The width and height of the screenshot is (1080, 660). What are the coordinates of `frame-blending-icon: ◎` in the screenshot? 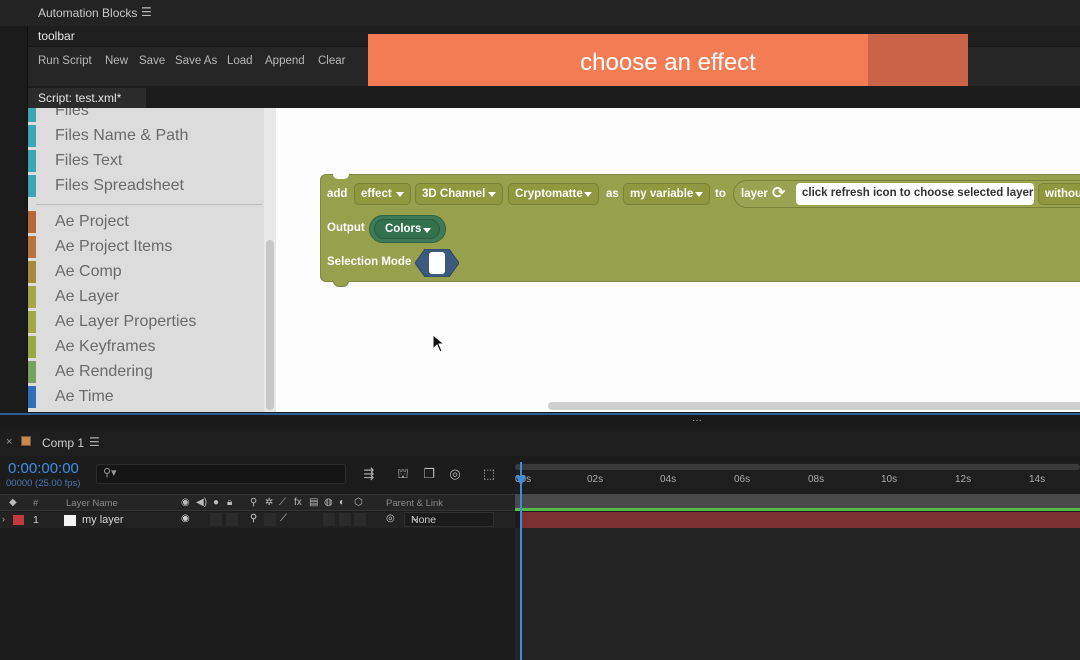 It's located at (455, 474).